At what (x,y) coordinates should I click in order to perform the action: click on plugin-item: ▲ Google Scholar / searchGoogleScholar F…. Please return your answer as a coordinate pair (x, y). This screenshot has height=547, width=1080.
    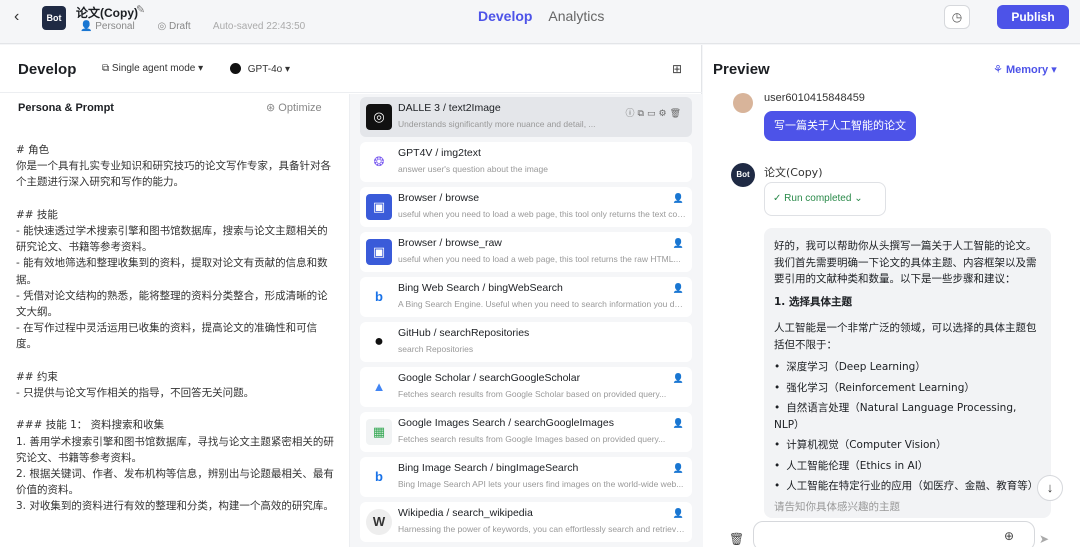
    Looking at the image, I should click on (526, 387).